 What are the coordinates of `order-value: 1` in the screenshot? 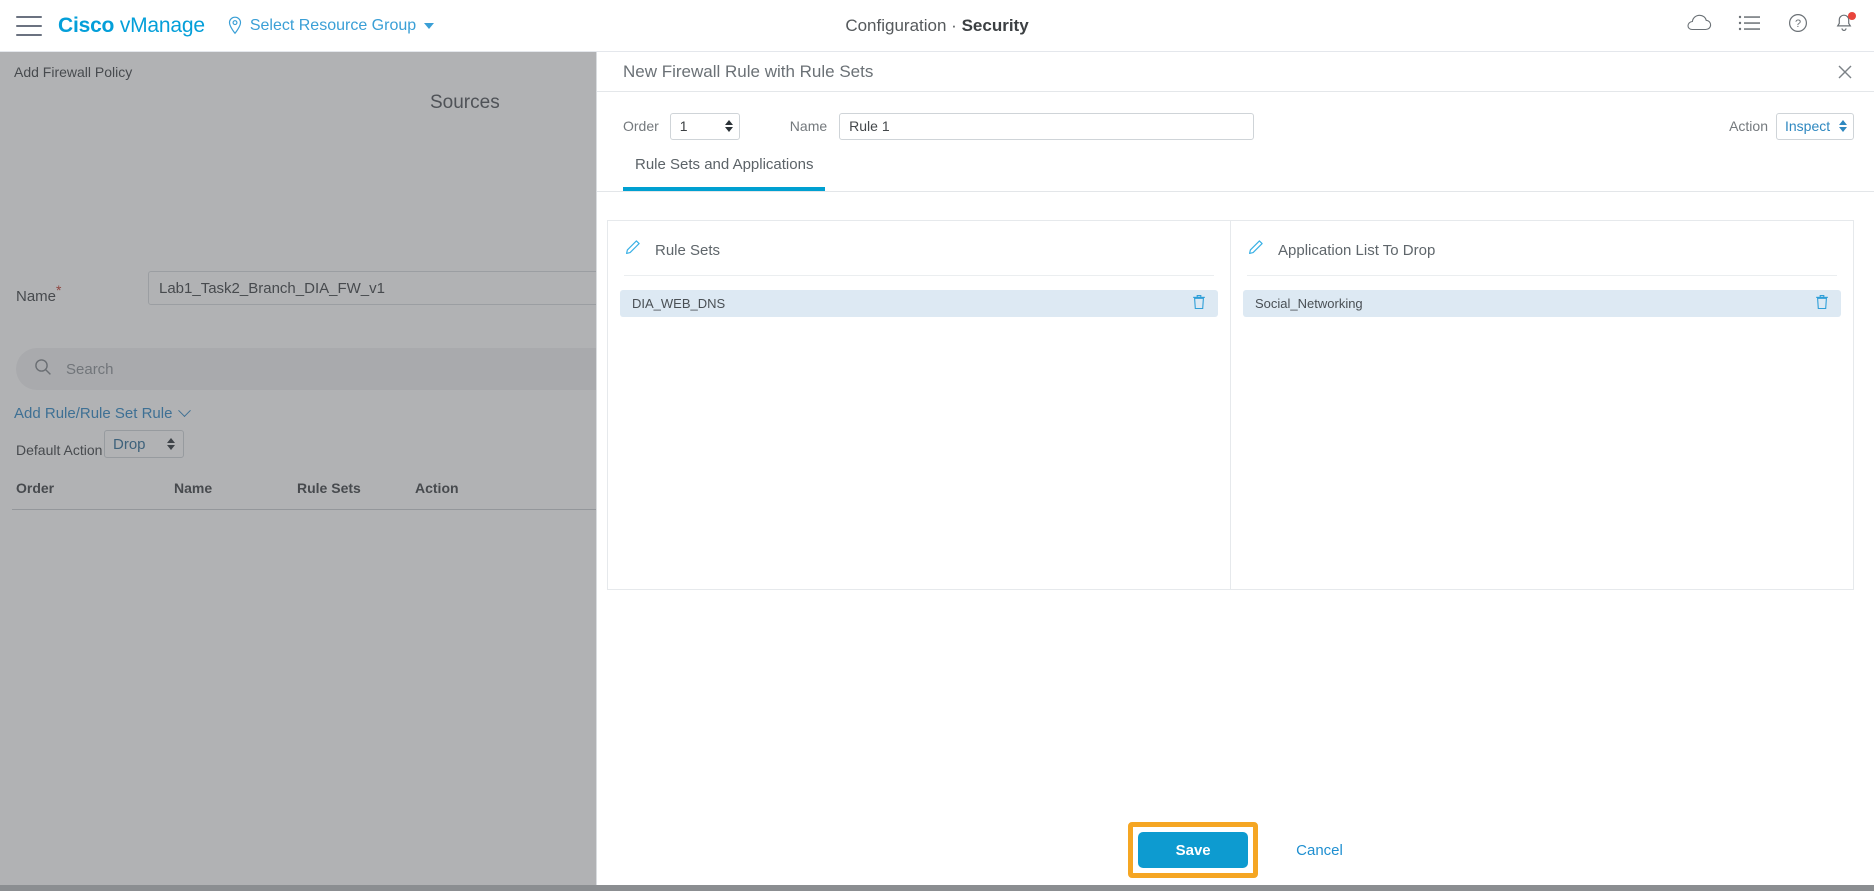 It's located at (683, 126).